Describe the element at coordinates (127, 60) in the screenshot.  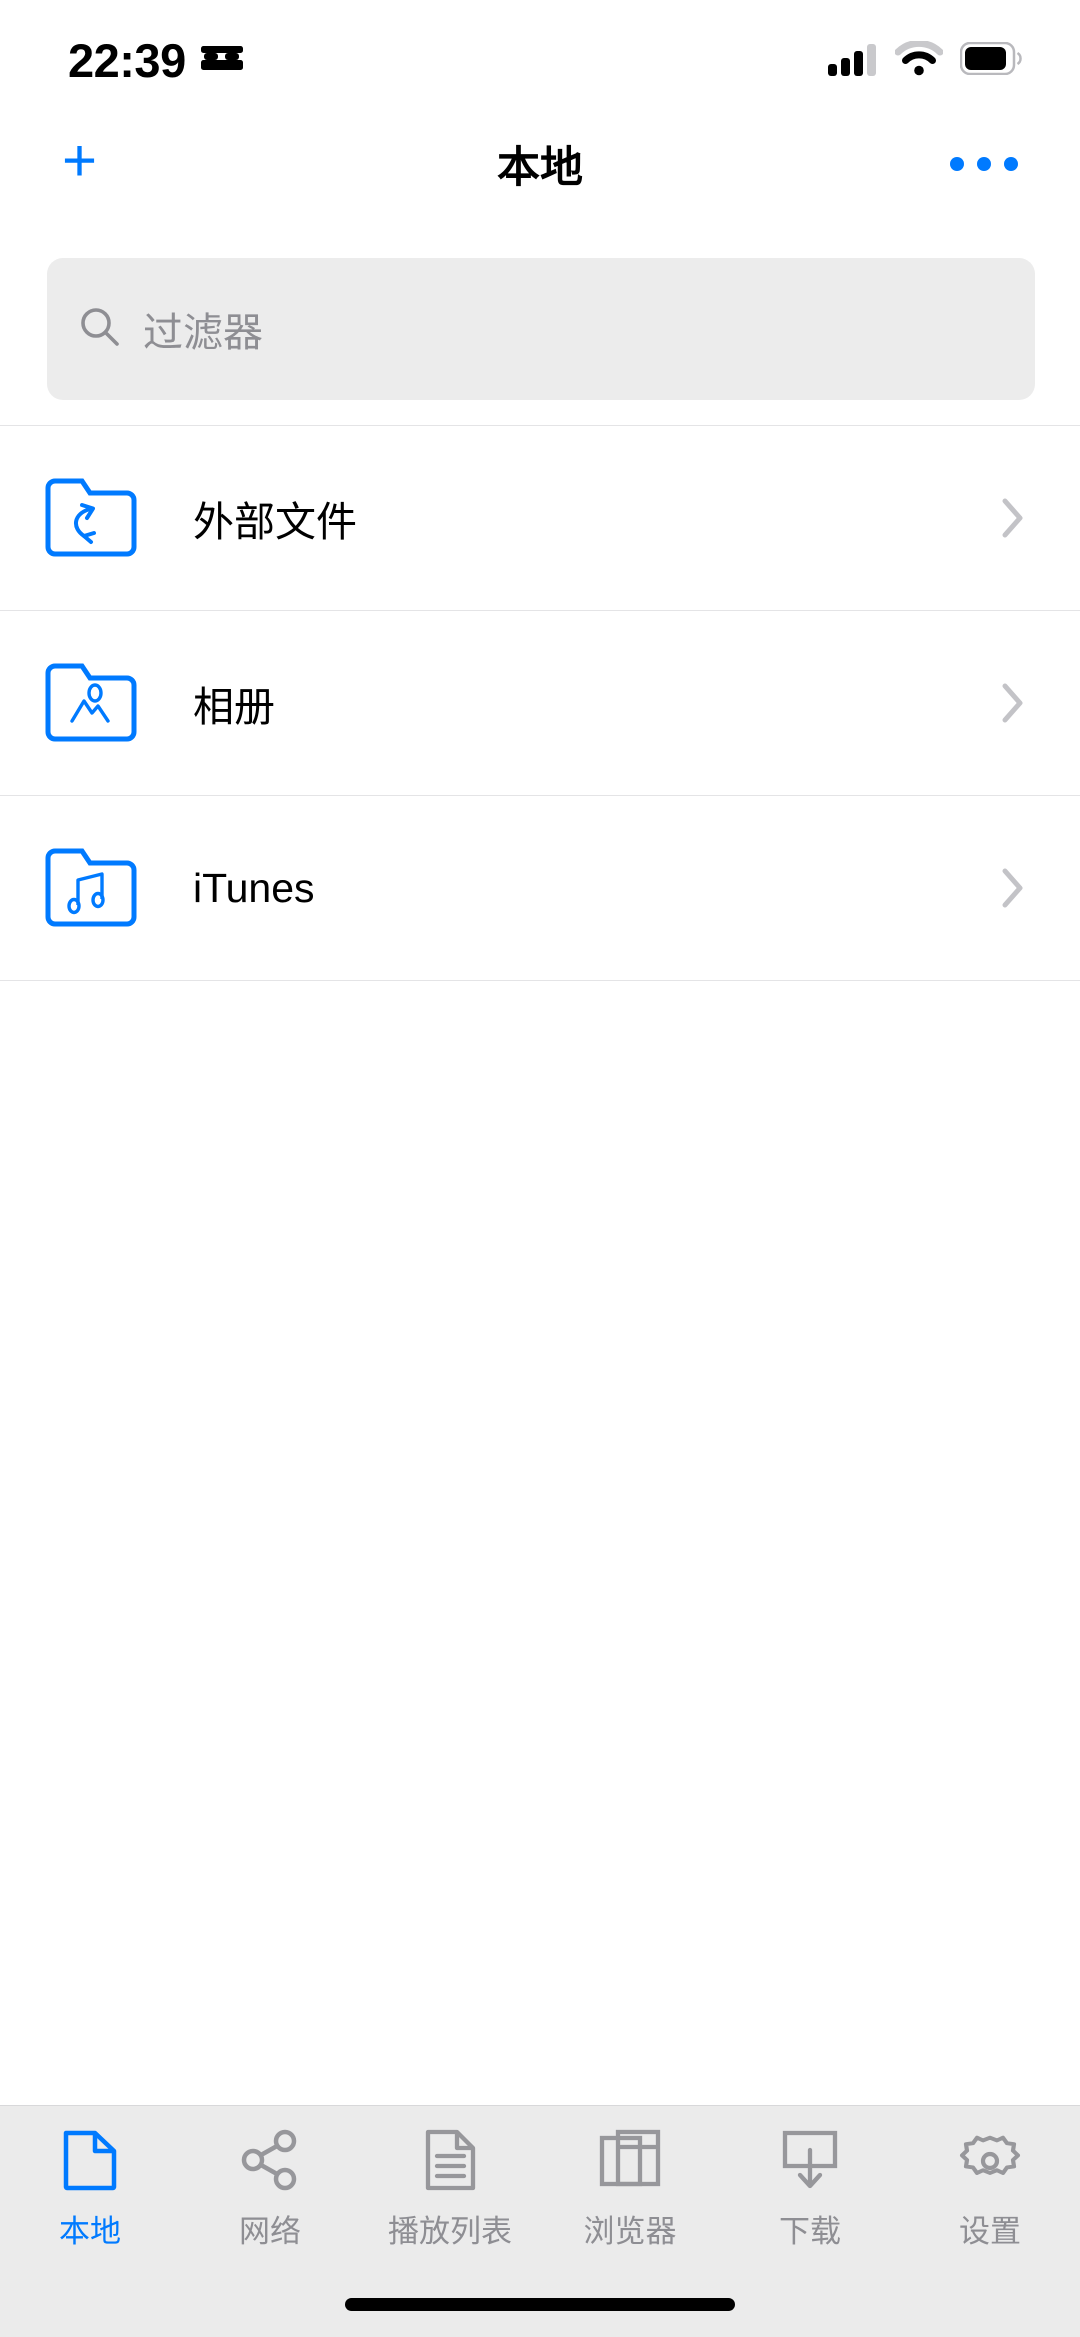
I see `status-bar-clock: 22:39` at that location.